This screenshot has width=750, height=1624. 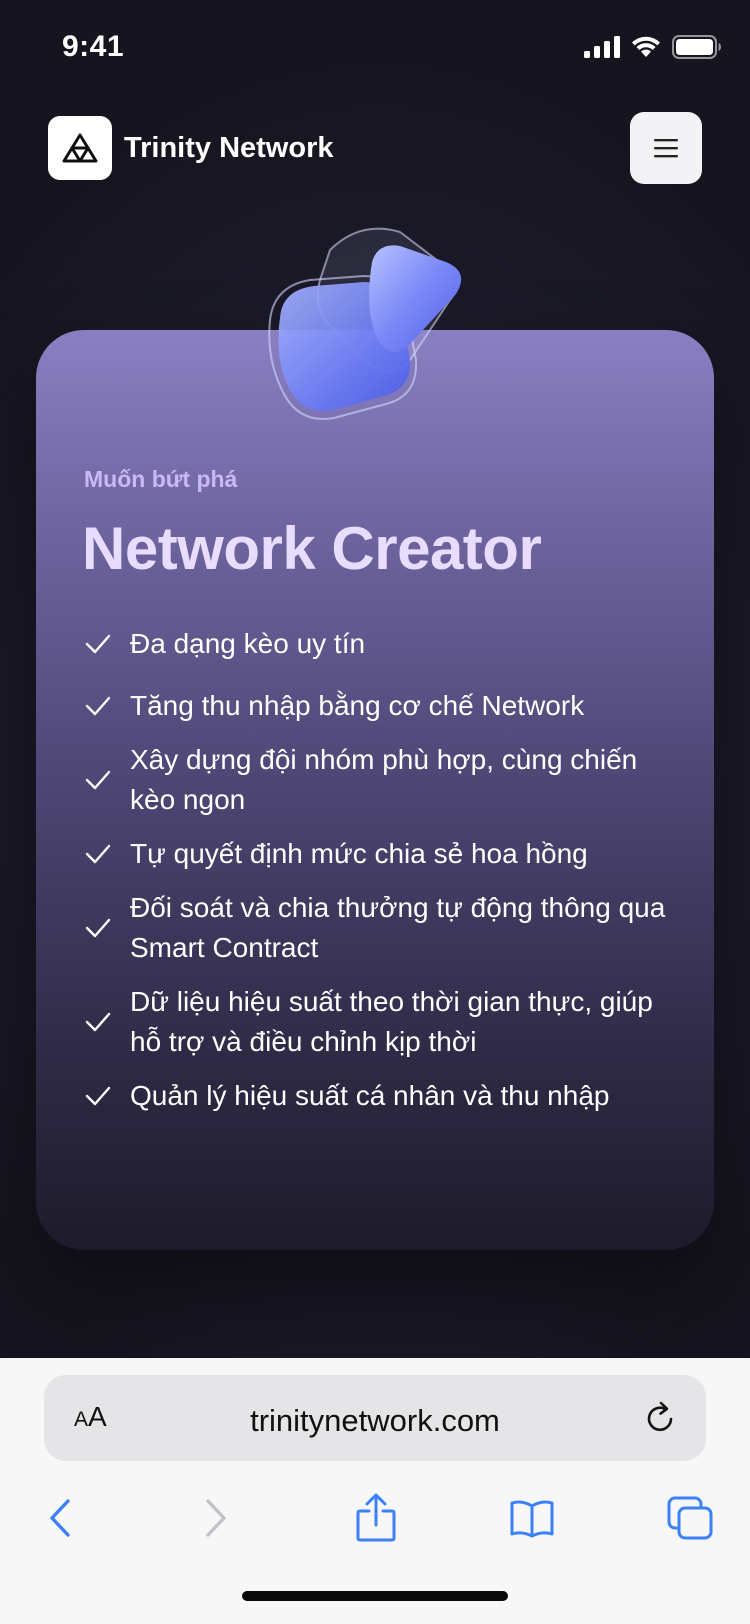 I want to click on share-button, so click(x=376, y=1518).